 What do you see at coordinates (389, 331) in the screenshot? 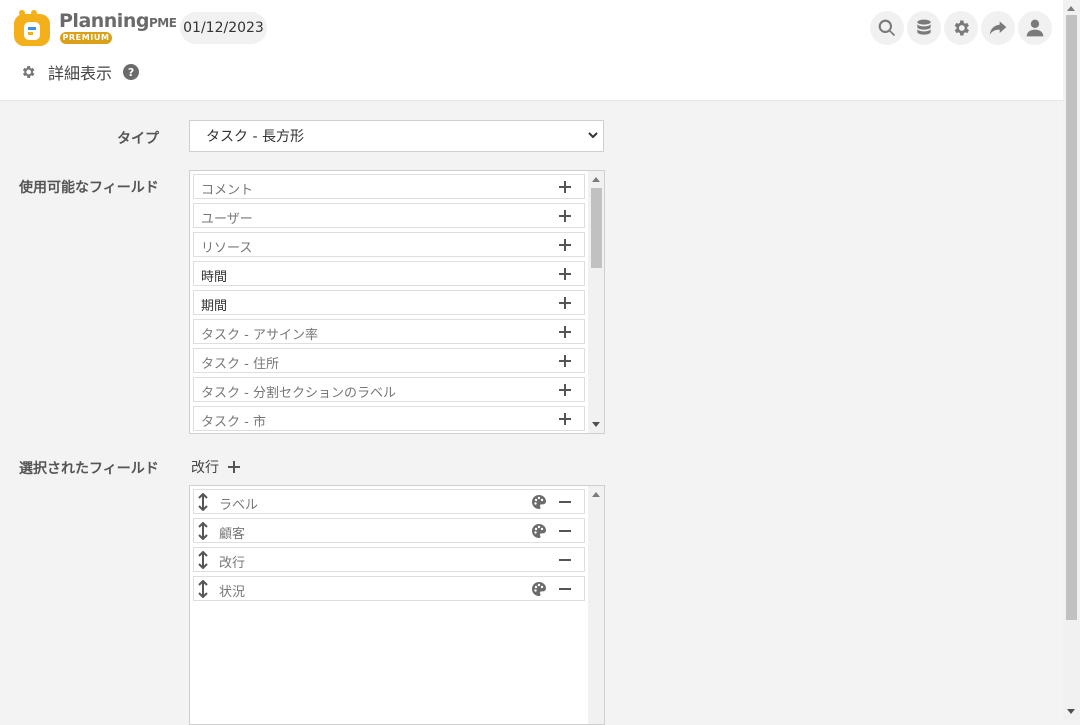
I see `list-item: タスク - アサイン率` at bounding box center [389, 331].